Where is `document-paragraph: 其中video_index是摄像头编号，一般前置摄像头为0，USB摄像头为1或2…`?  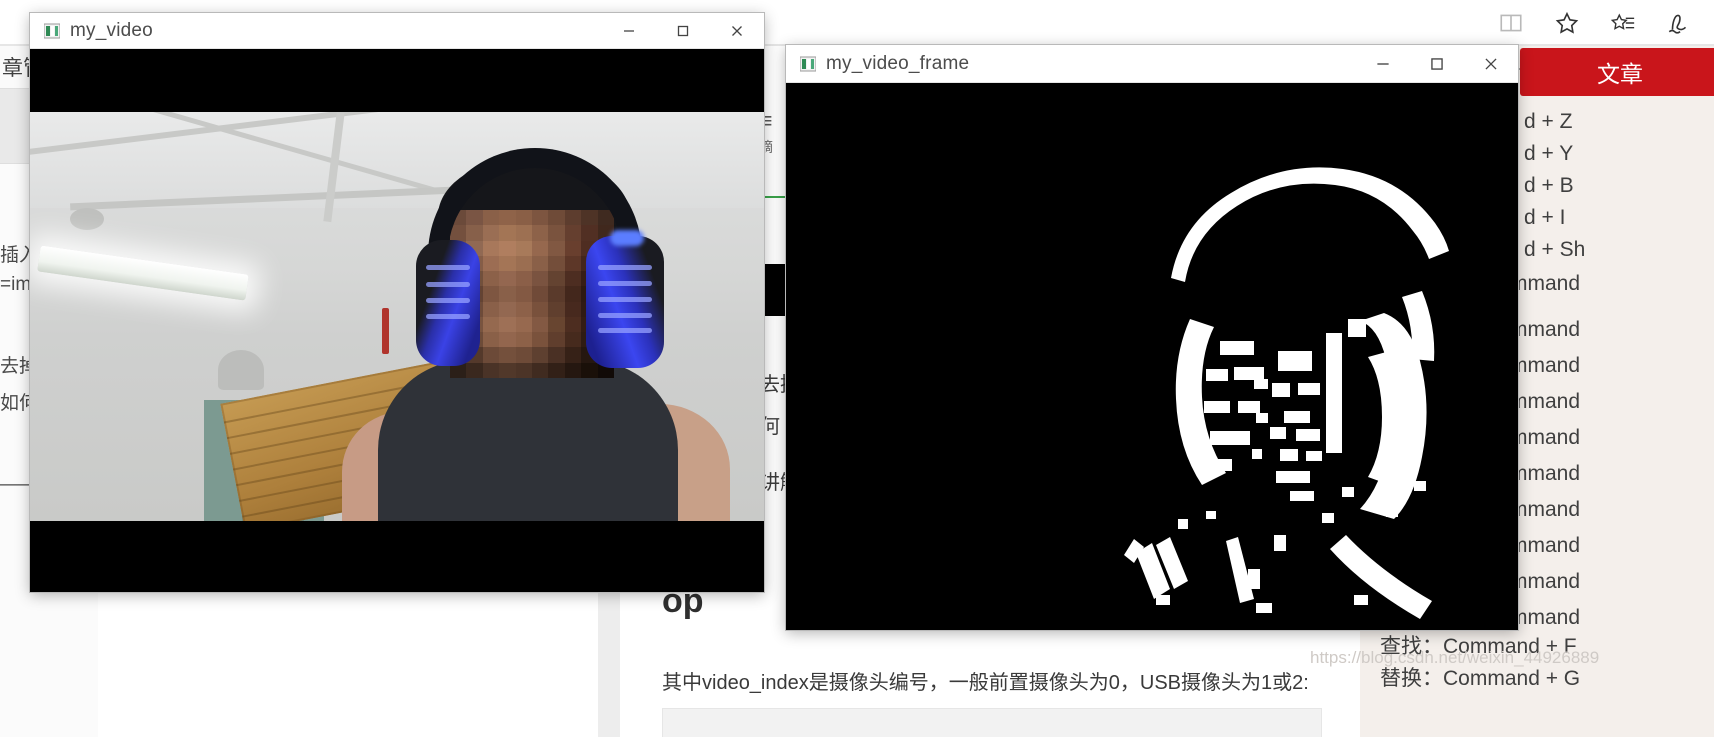 document-paragraph: 其中video_index是摄像头编号，一般前置摄像头为0，USB摄像头为1或2… is located at coordinates (985, 683).